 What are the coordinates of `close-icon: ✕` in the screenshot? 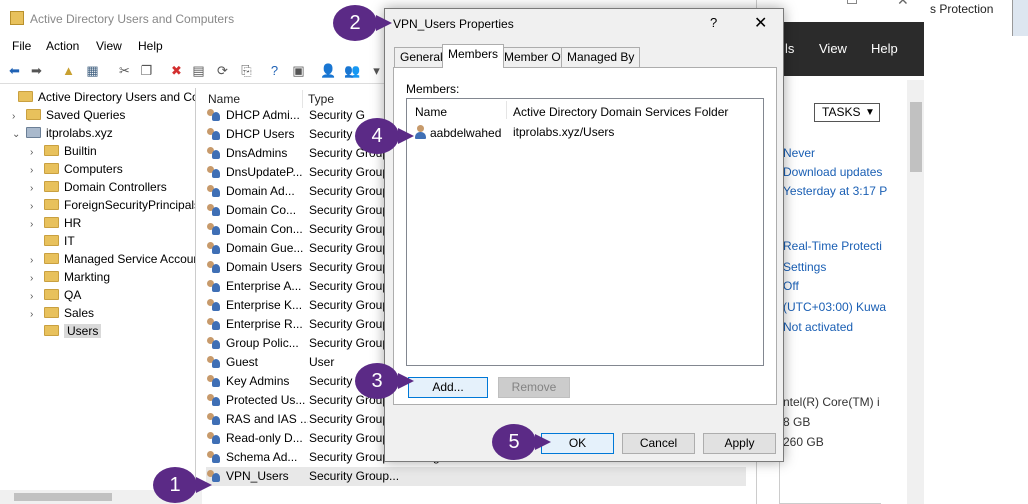 It's located at (903, 4).